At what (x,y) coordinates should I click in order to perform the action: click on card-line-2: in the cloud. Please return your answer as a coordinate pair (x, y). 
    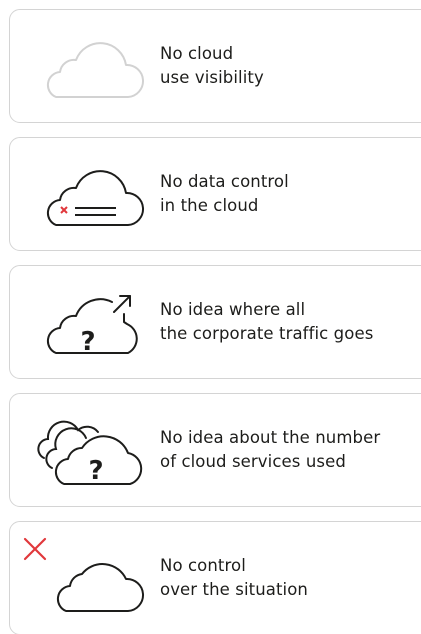
    Looking at the image, I should click on (209, 205).